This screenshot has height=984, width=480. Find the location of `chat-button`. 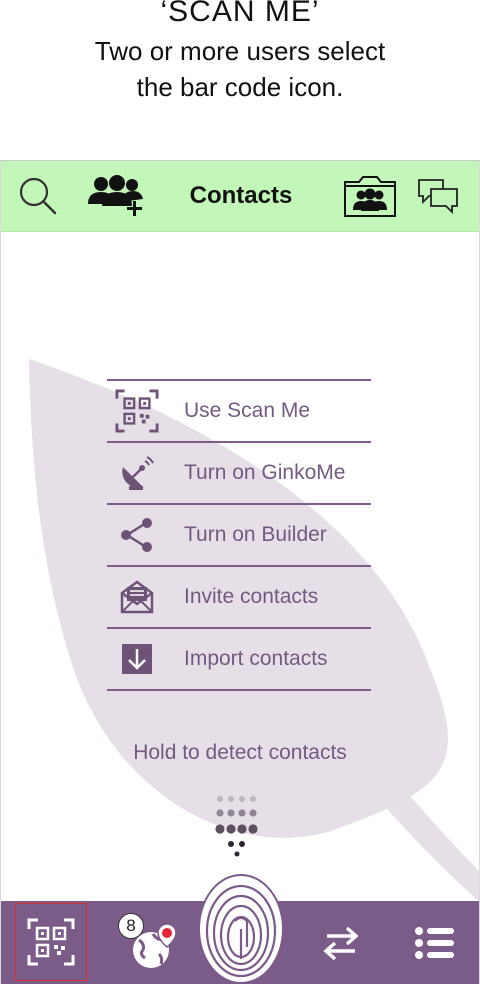

chat-button is located at coordinates (438, 196).